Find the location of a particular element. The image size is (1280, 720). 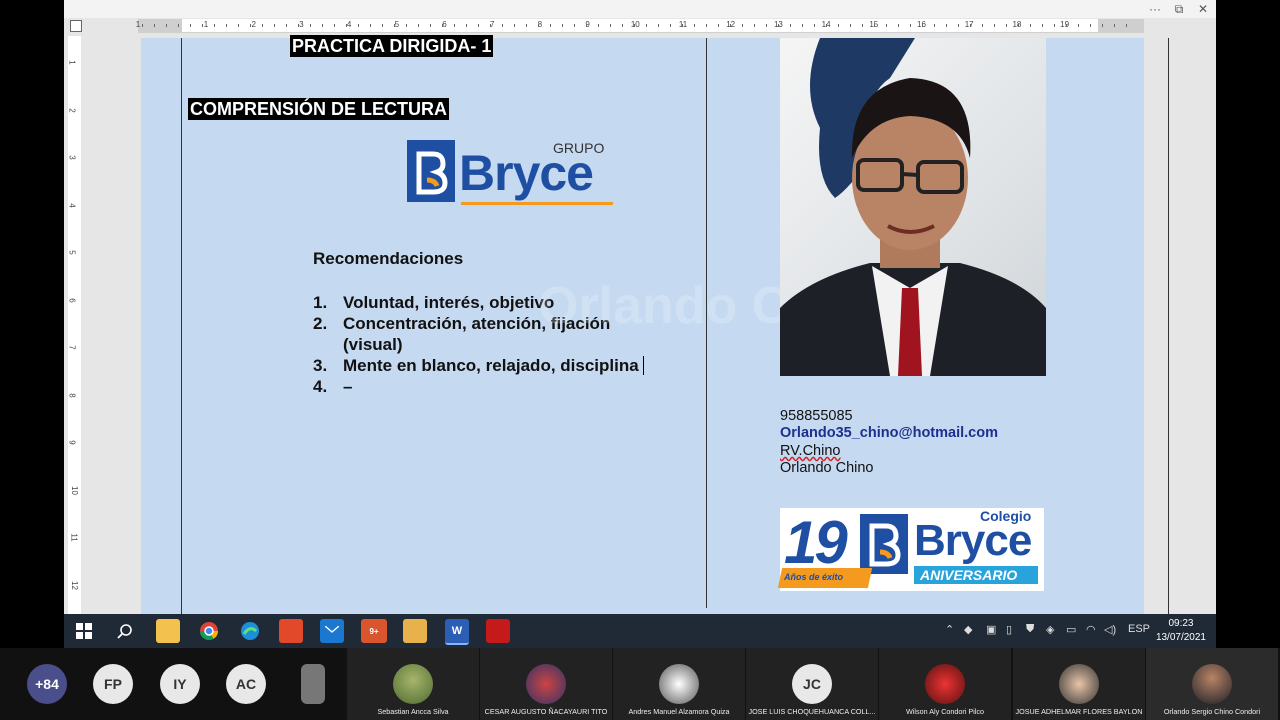

ruler-number: 8 is located at coordinates (540, 24).